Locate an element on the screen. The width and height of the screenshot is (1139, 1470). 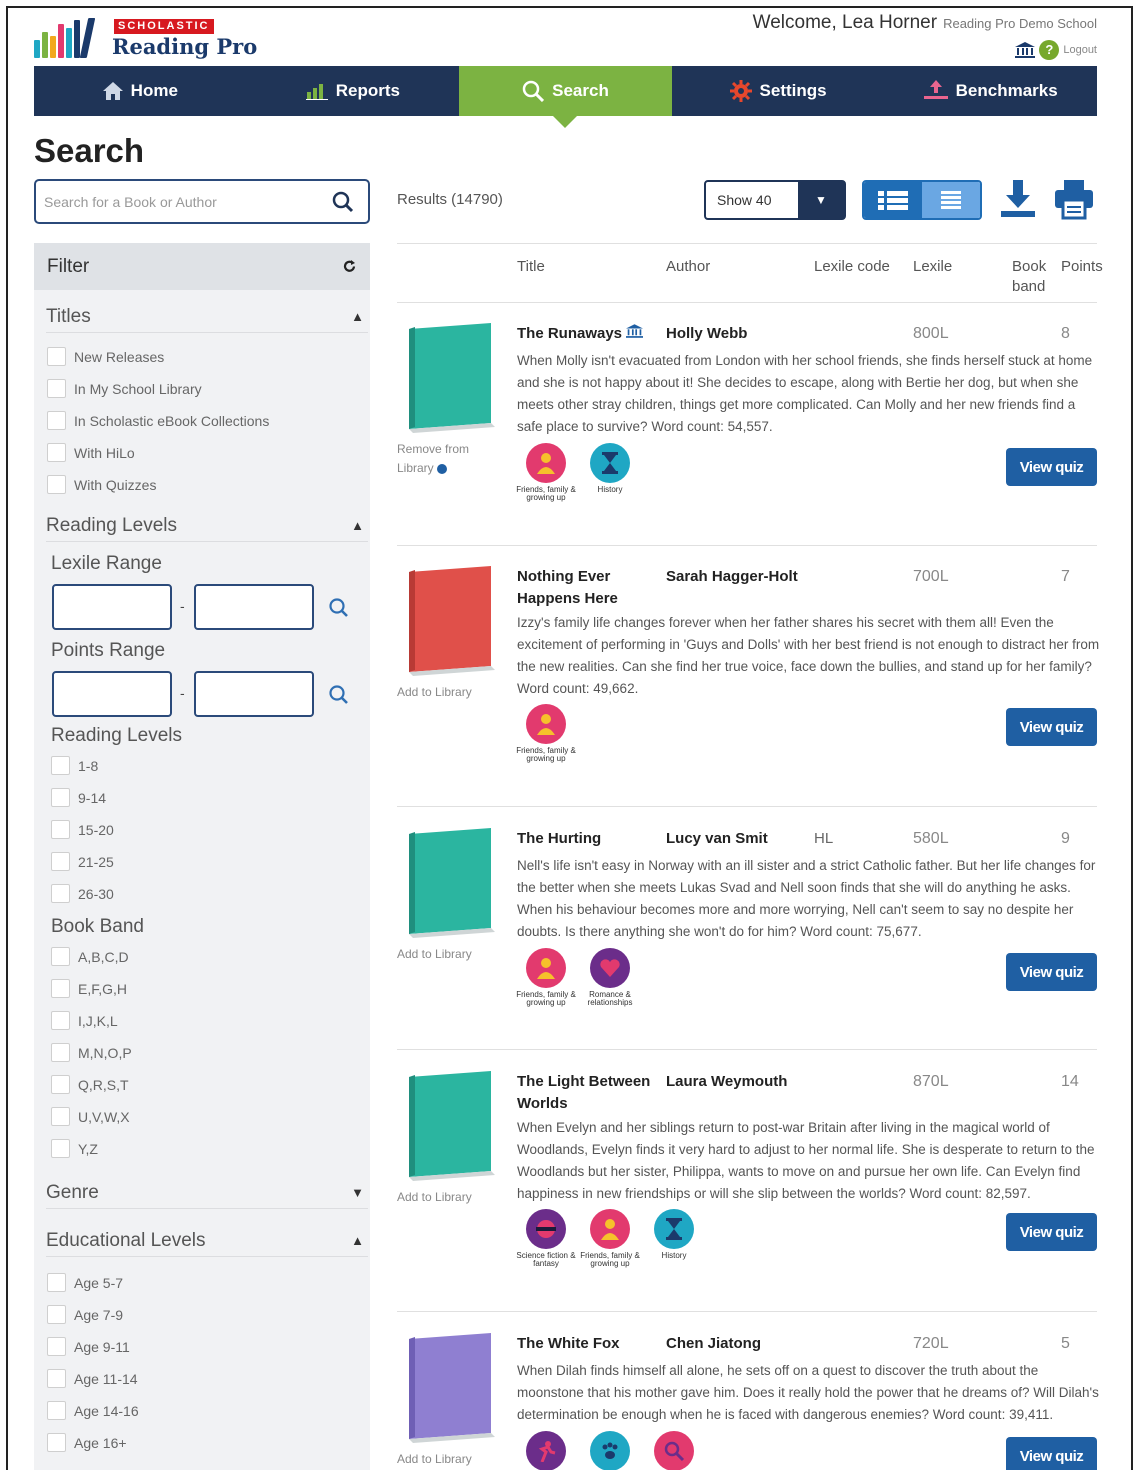
points-max-input is located at coordinates (254, 694).